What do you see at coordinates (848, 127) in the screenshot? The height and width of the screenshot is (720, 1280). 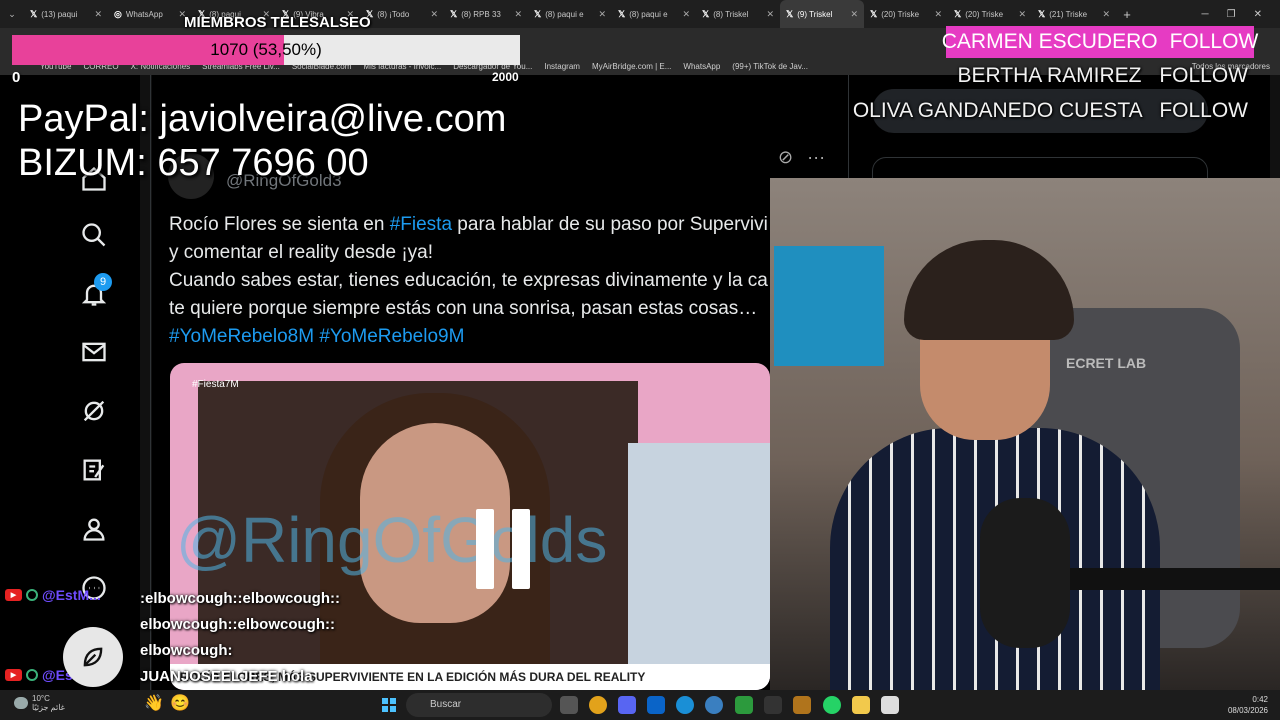 I see `right-column-divider` at bounding box center [848, 127].